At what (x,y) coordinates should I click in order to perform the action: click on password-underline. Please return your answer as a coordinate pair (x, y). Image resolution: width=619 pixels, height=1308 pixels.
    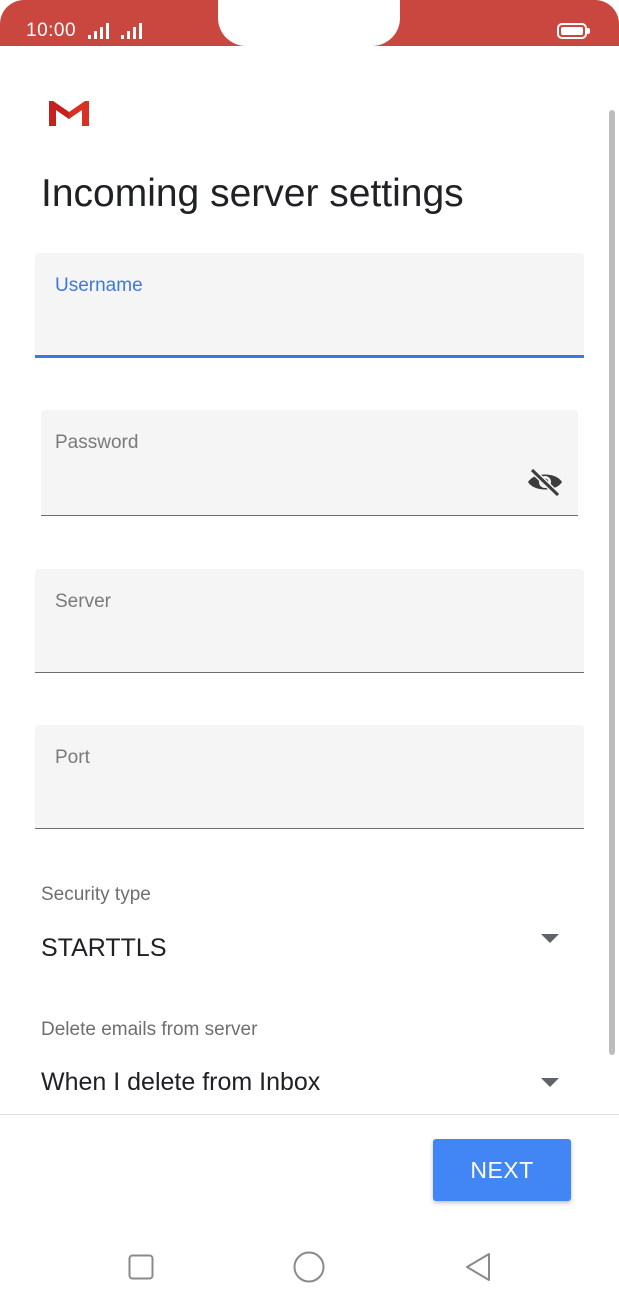
    Looking at the image, I should click on (309, 515).